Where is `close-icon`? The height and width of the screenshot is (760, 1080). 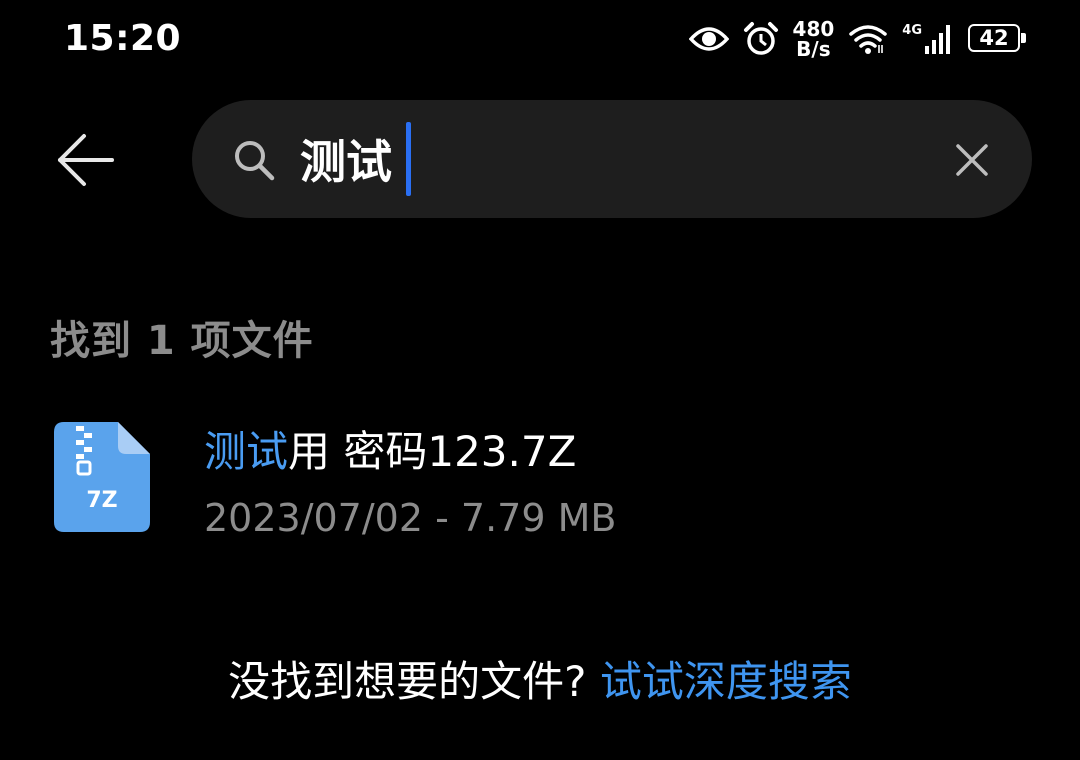
close-icon is located at coordinates (972, 160).